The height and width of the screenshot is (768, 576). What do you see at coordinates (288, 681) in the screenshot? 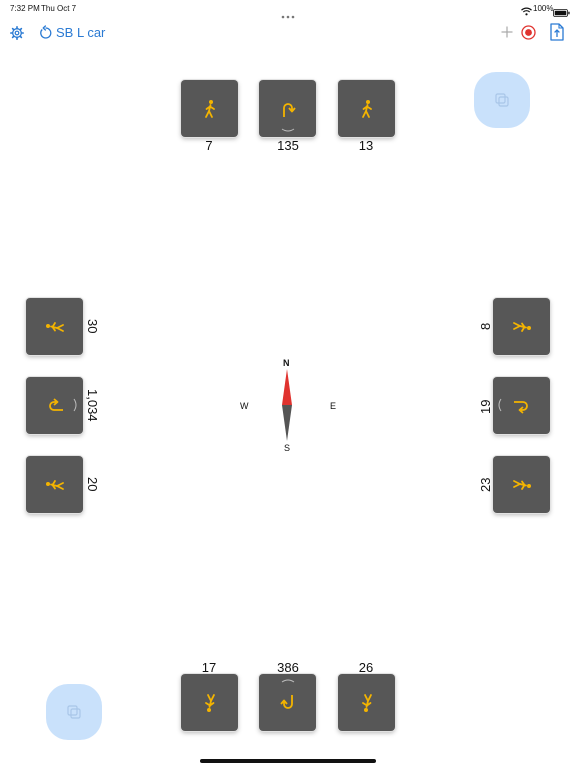
I see `chevron-up-icon` at bounding box center [288, 681].